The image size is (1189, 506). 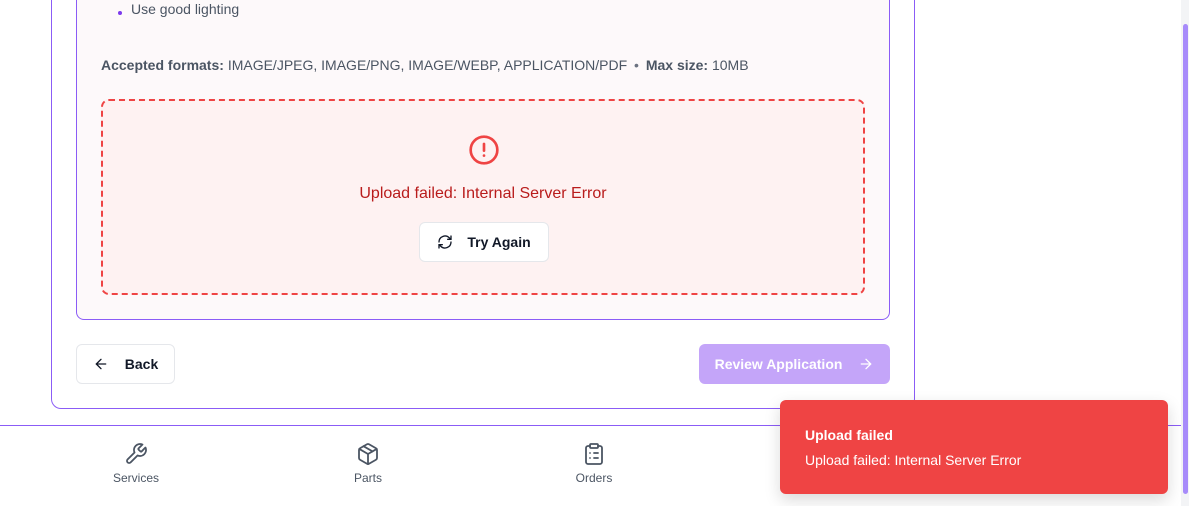 What do you see at coordinates (368, 454) in the screenshot?
I see `package-icon` at bounding box center [368, 454].